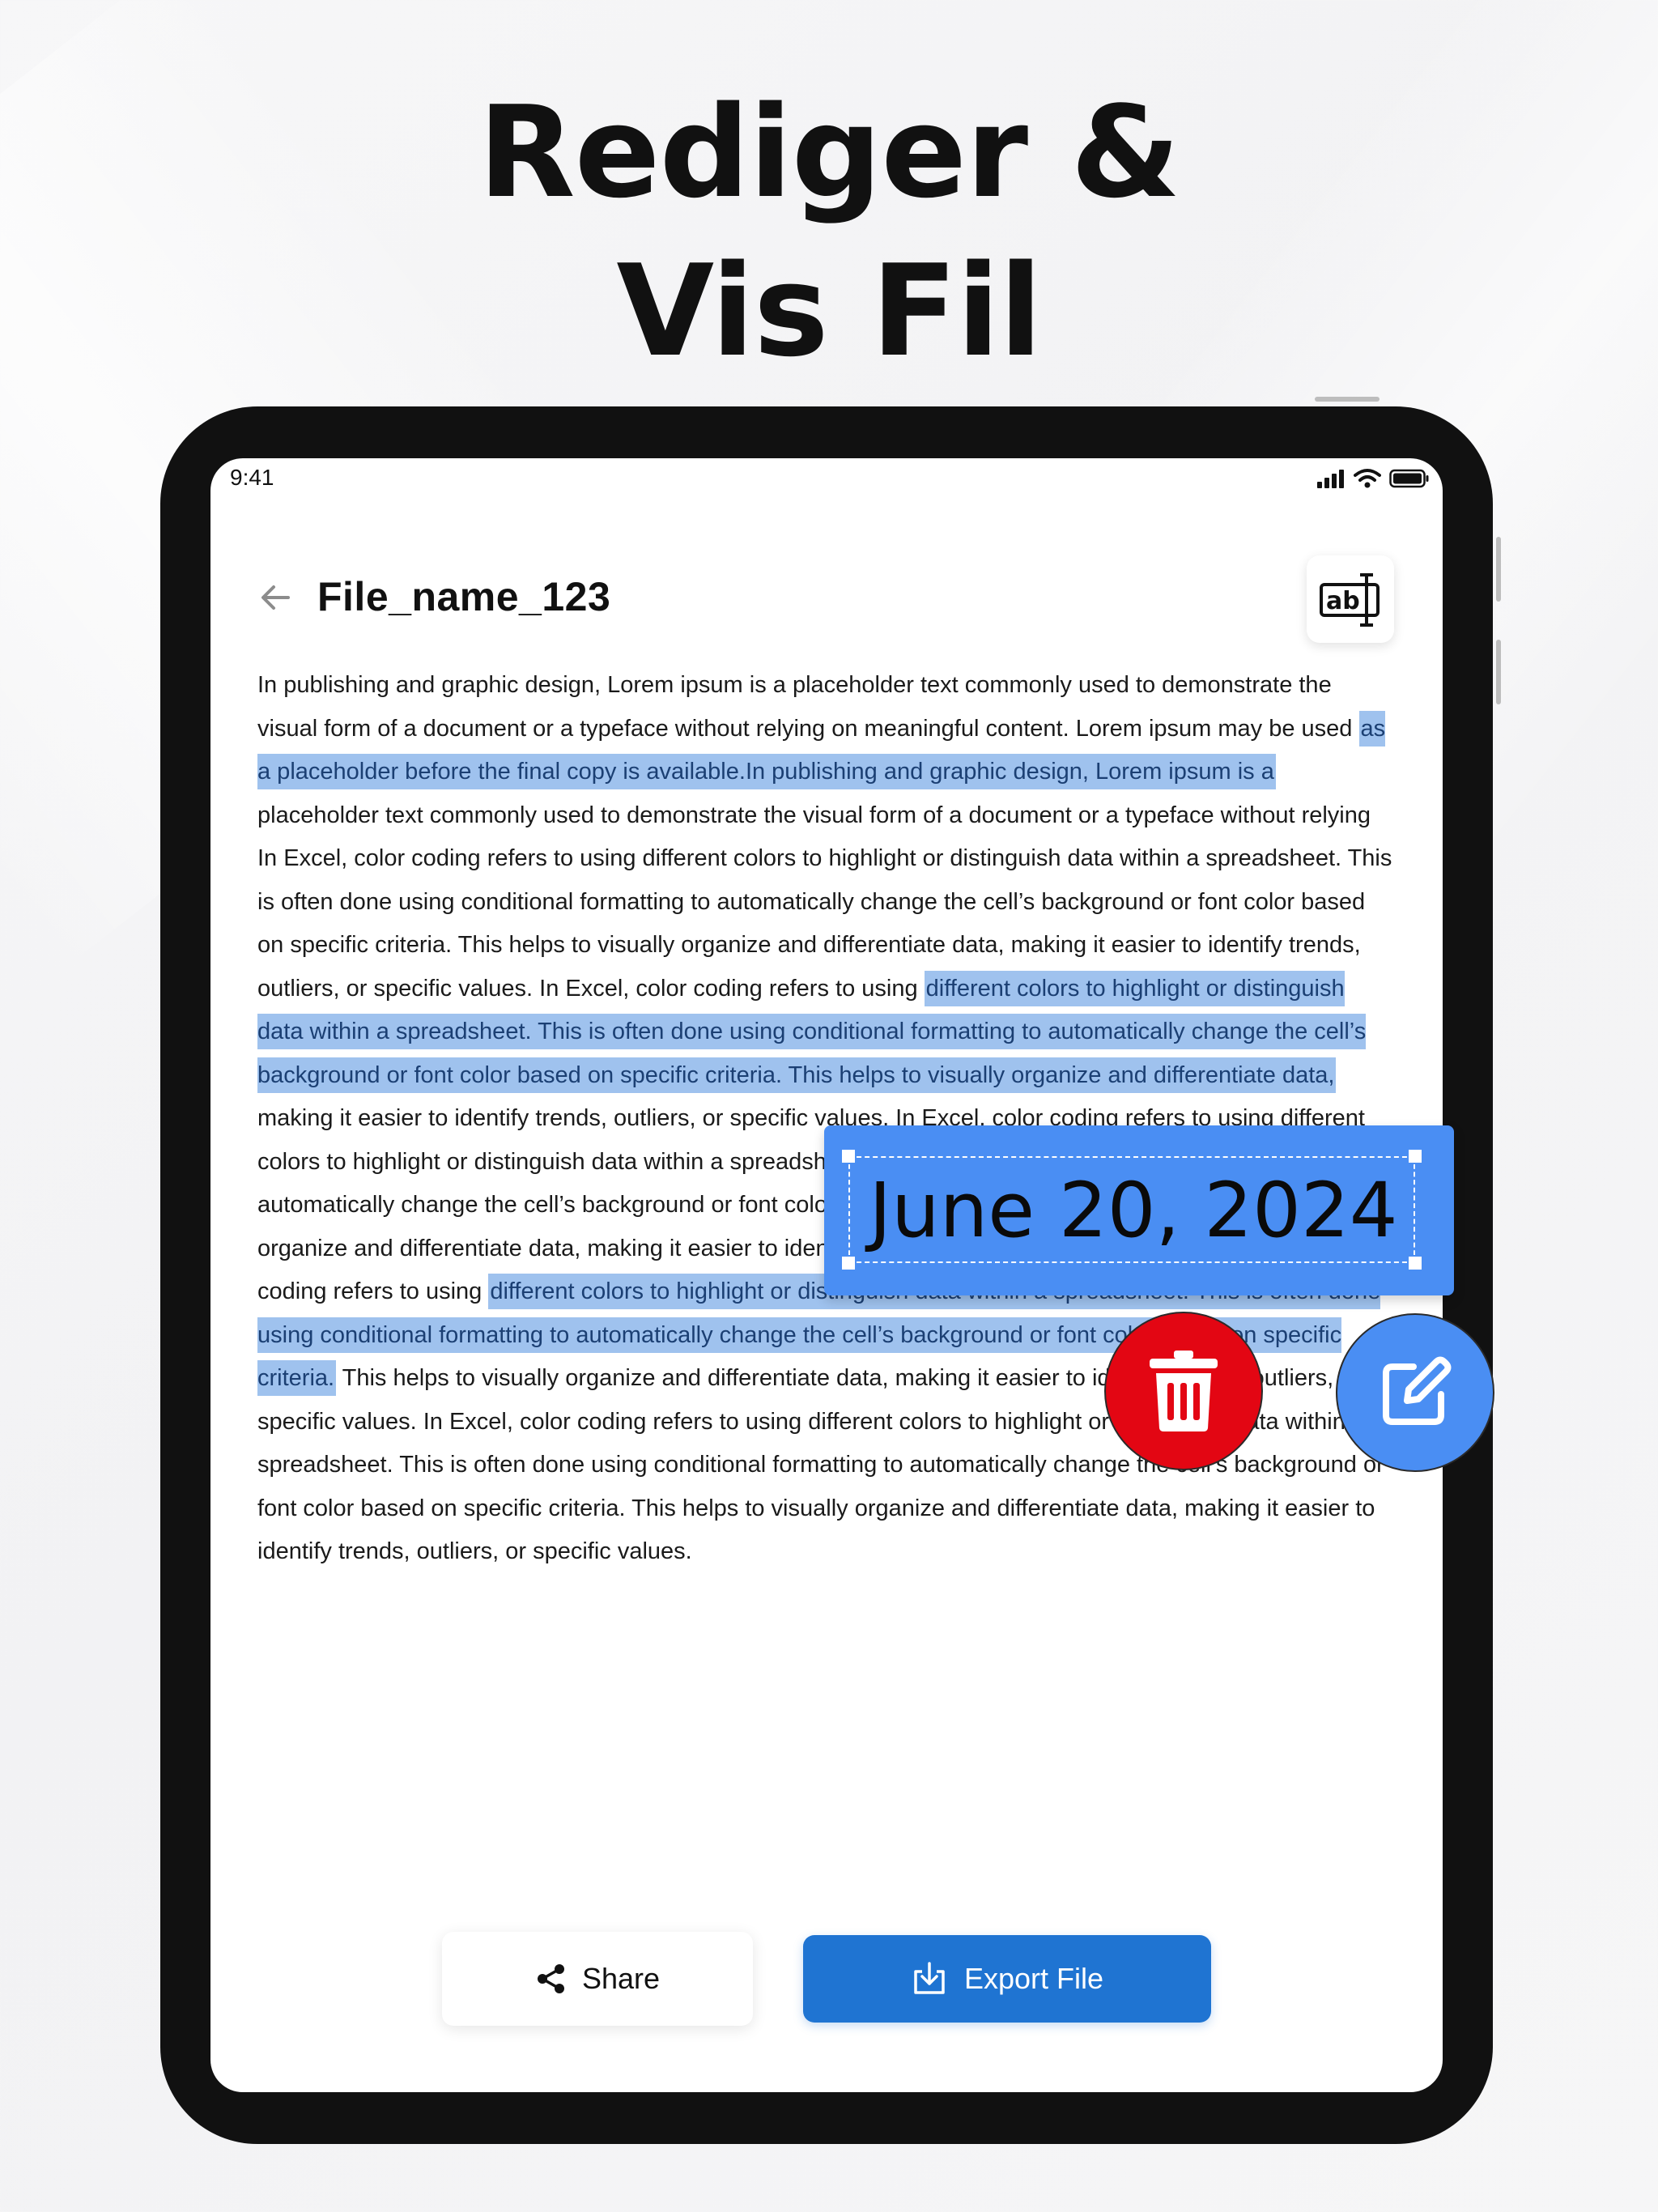  What do you see at coordinates (829, 311) in the screenshot?
I see `headline-line-2: Vis Fil` at bounding box center [829, 311].